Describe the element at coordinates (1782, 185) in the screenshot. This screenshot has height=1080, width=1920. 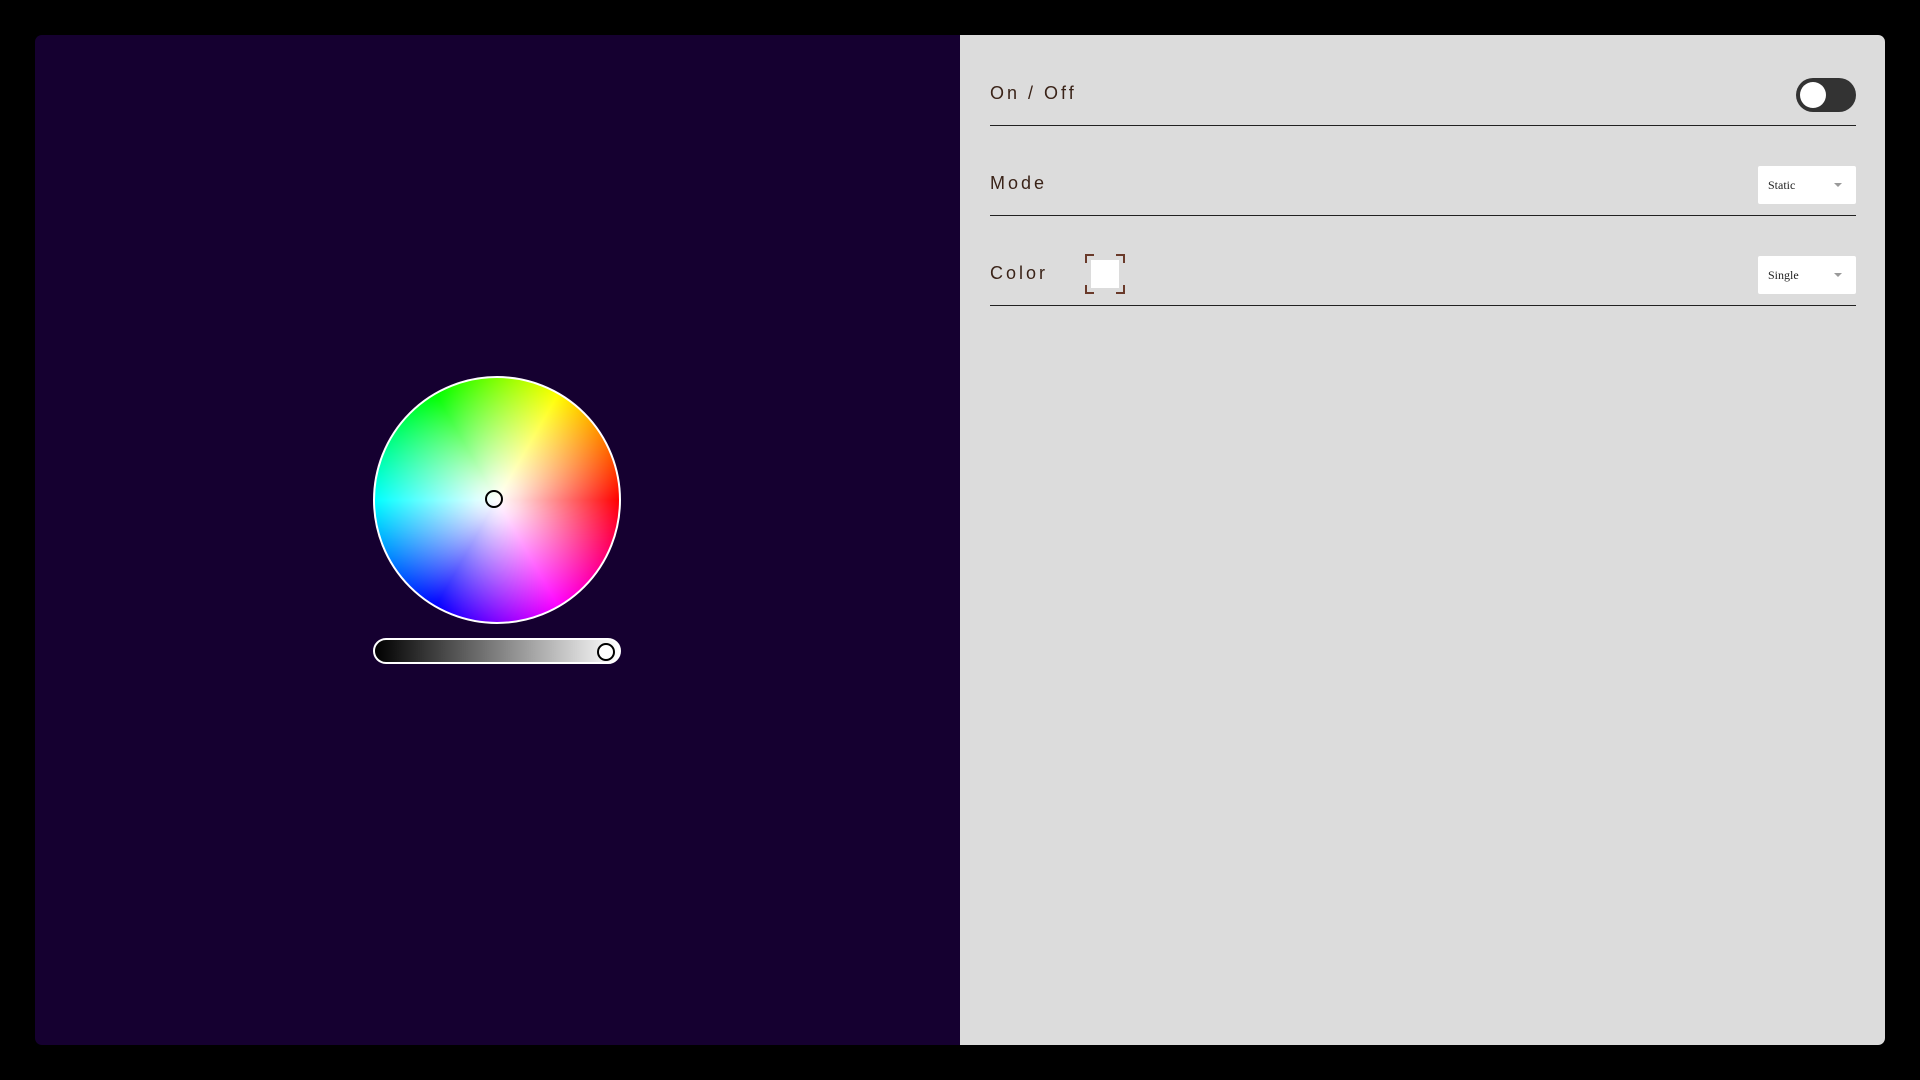
I see `mode-select-value: Static` at that location.